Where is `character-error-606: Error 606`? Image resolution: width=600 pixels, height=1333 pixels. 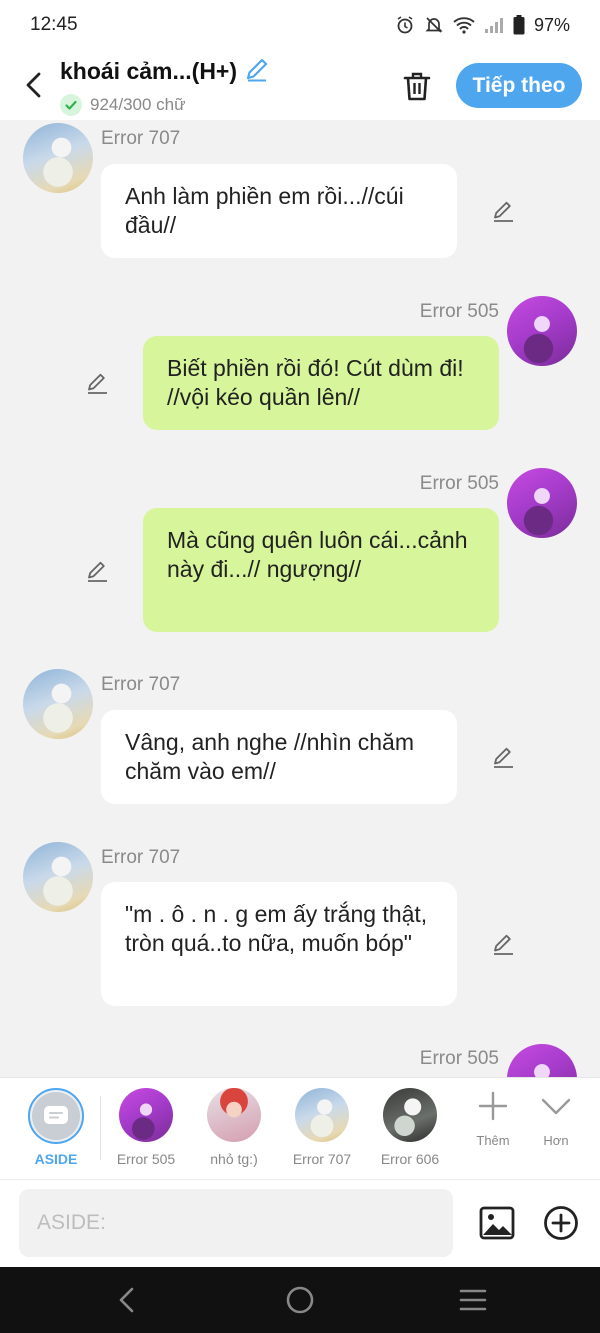
character-error-606: Error 606 is located at coordinates (410, 1127).